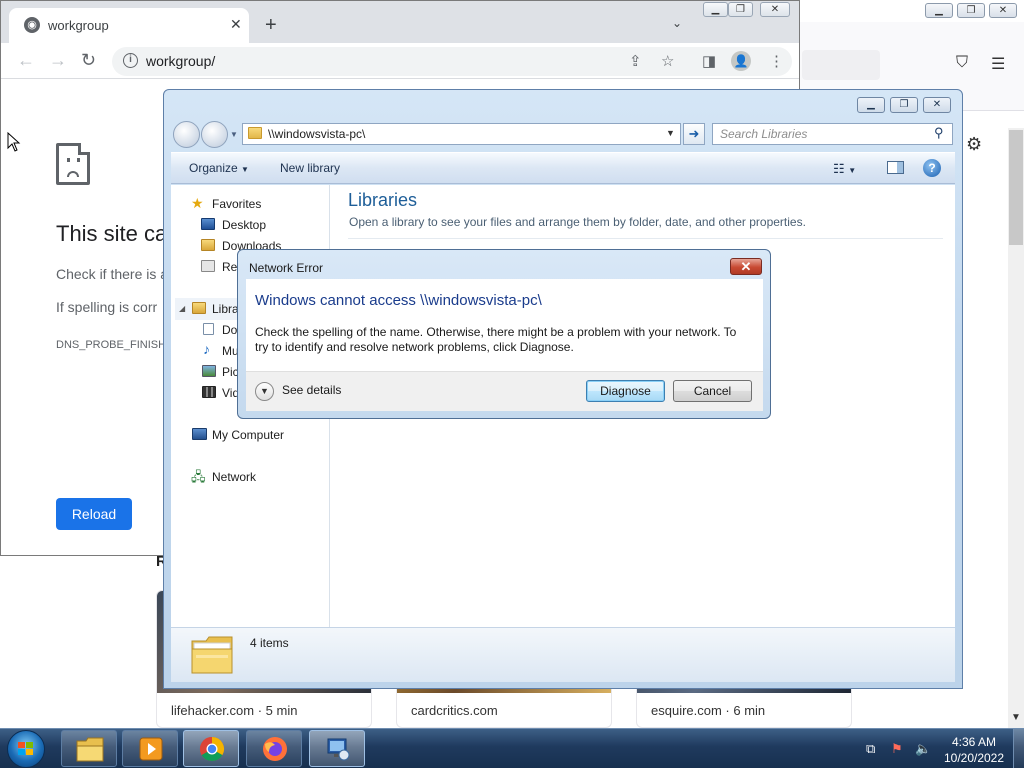 The image size is (1024, 768). Describe the element at coordinates (269, 643) in the screenshot. I see `item-count: 4 items` at that location.